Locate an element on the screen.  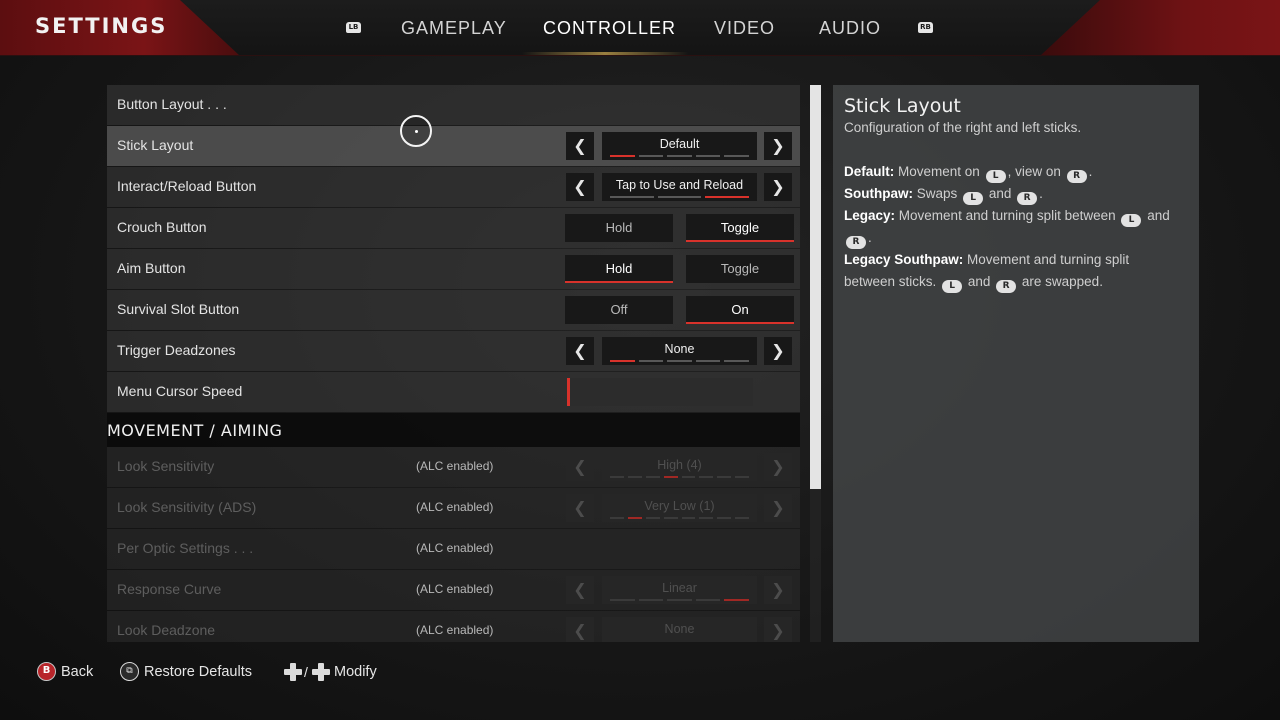
row-look-deadzone: Look Deadzone (ALC enabled) ❮ None ❯ is located at coordinates (453, 626).